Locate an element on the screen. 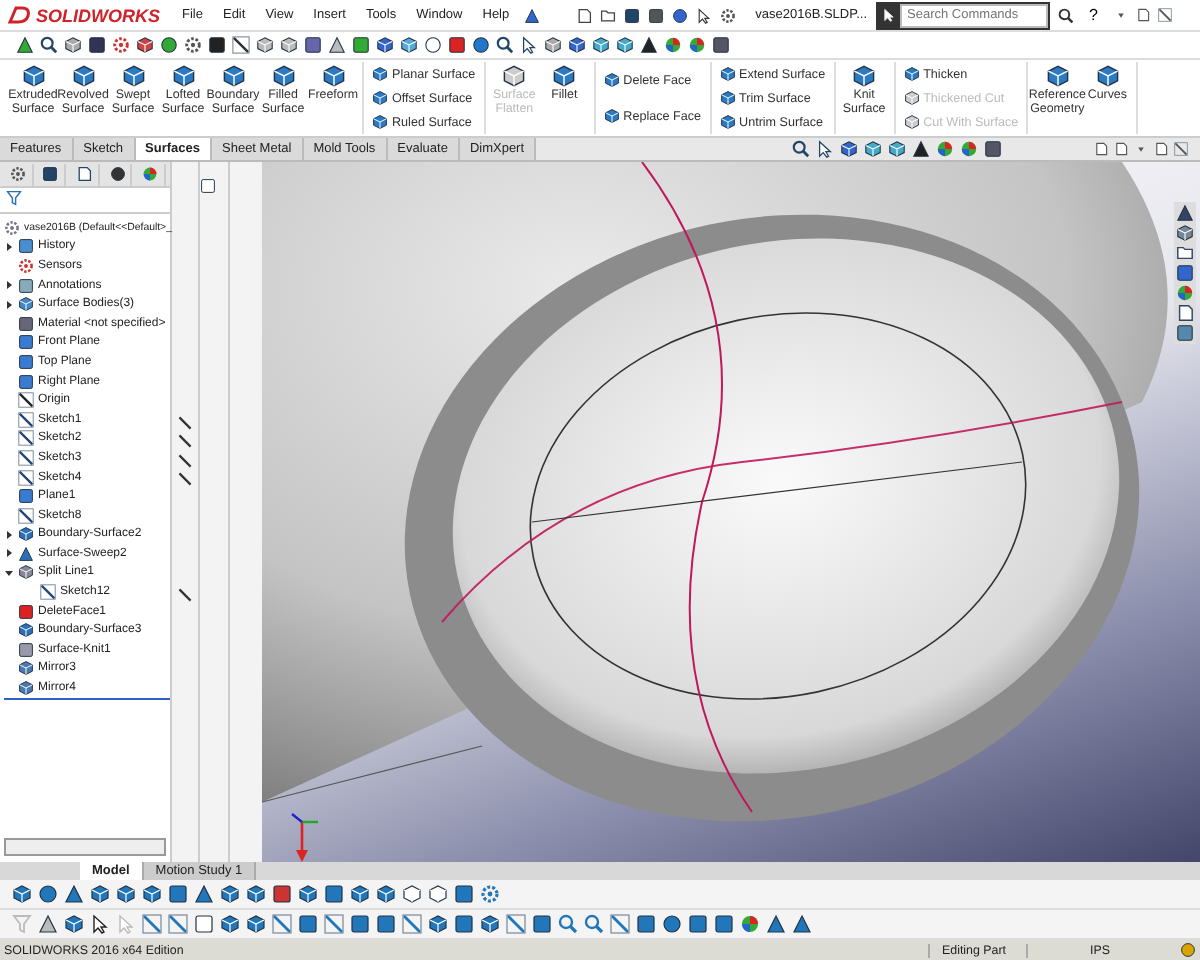 The image size is (1200, 960). help-button: ? is located at coordinates (1093, 15).